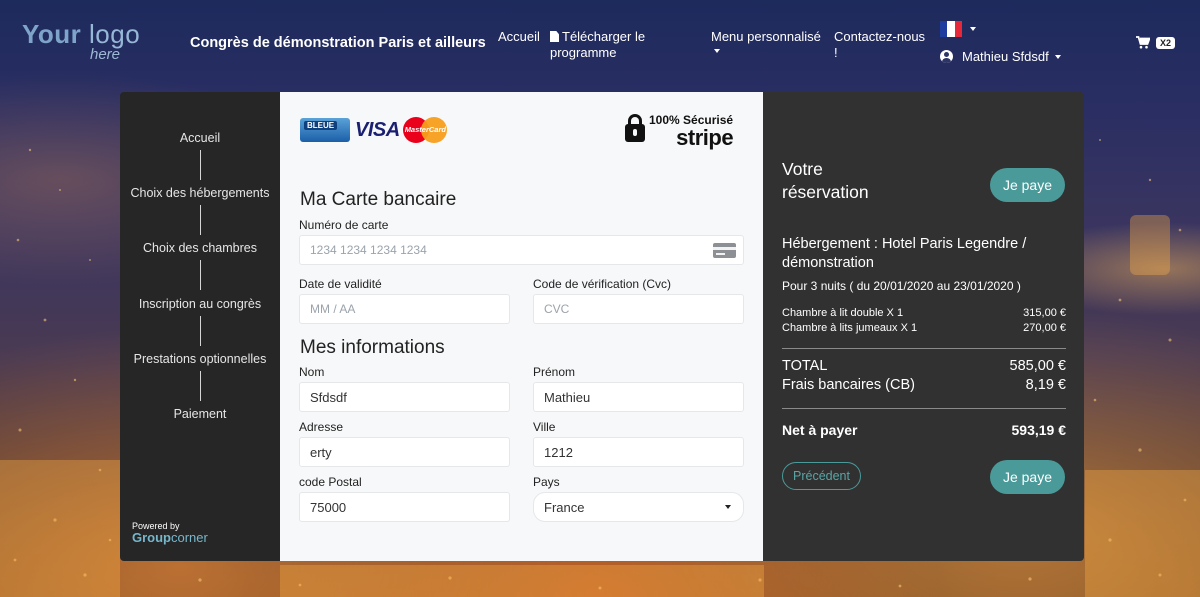 The width and height of the screenshot is (1200, 597). What do you see at coordinates (330, 482) in the screenshot?
I see `postal-code-label: code Postal` at bounding box center [330, 482].